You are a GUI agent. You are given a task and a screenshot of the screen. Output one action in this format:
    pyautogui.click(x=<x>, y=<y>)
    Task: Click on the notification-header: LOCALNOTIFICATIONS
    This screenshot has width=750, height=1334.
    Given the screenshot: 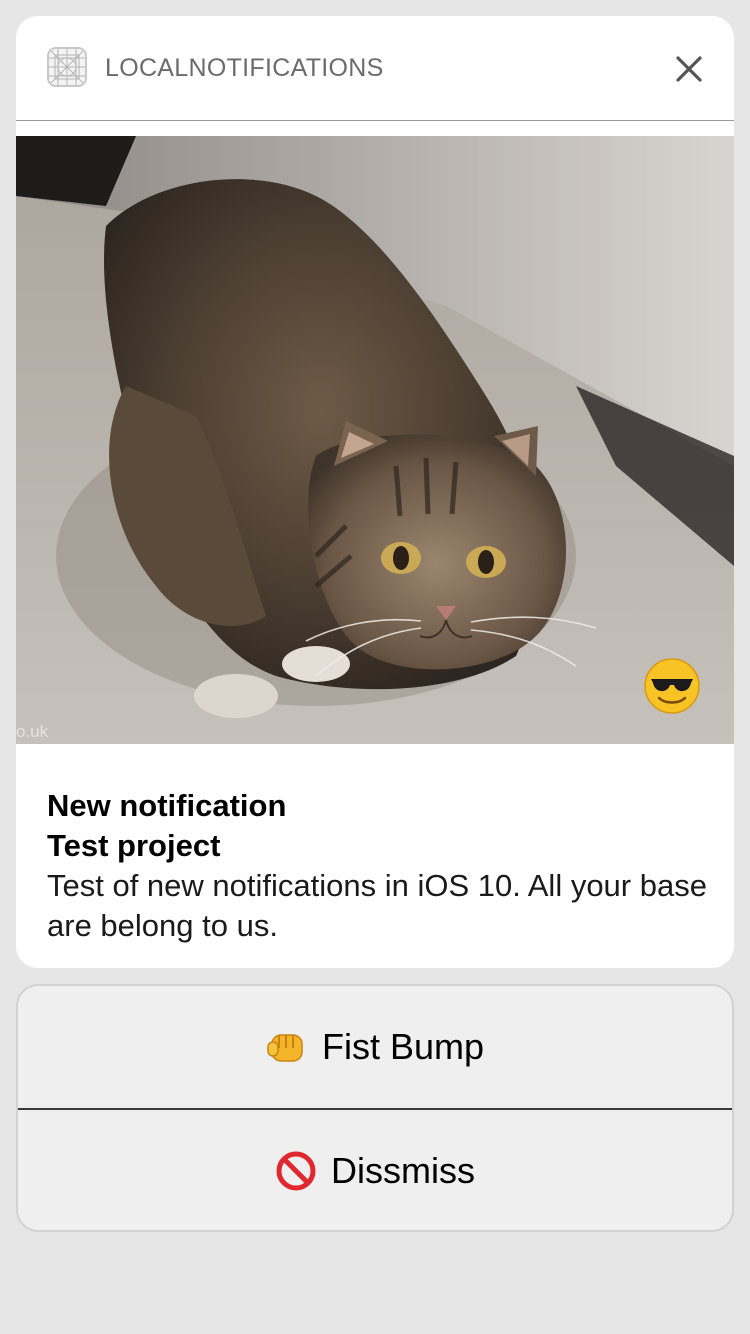 What is the action you would take?
    pyautogui.click(x=375, y=68)
    